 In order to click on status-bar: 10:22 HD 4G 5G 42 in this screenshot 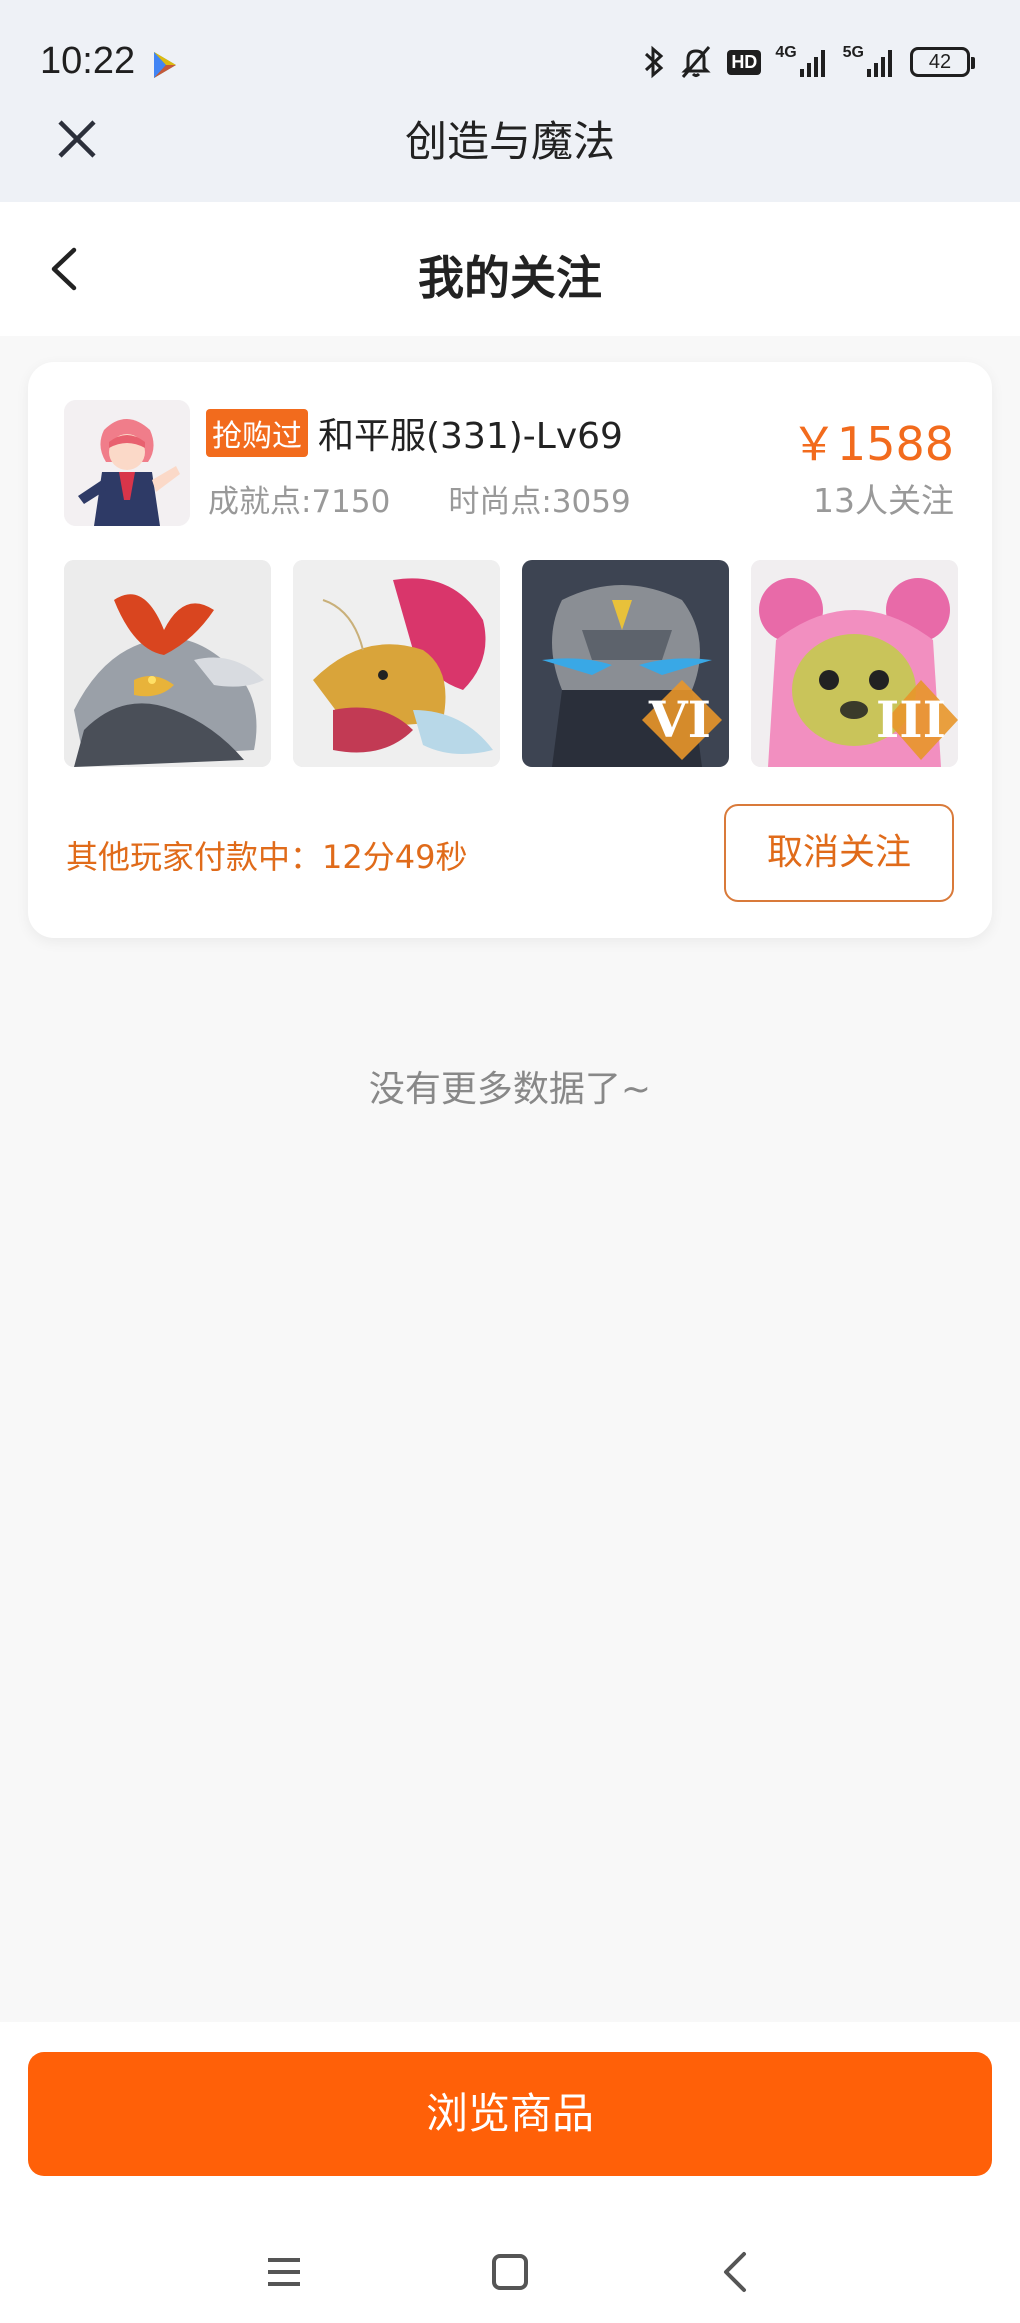, I will do `click(510, 55)`.